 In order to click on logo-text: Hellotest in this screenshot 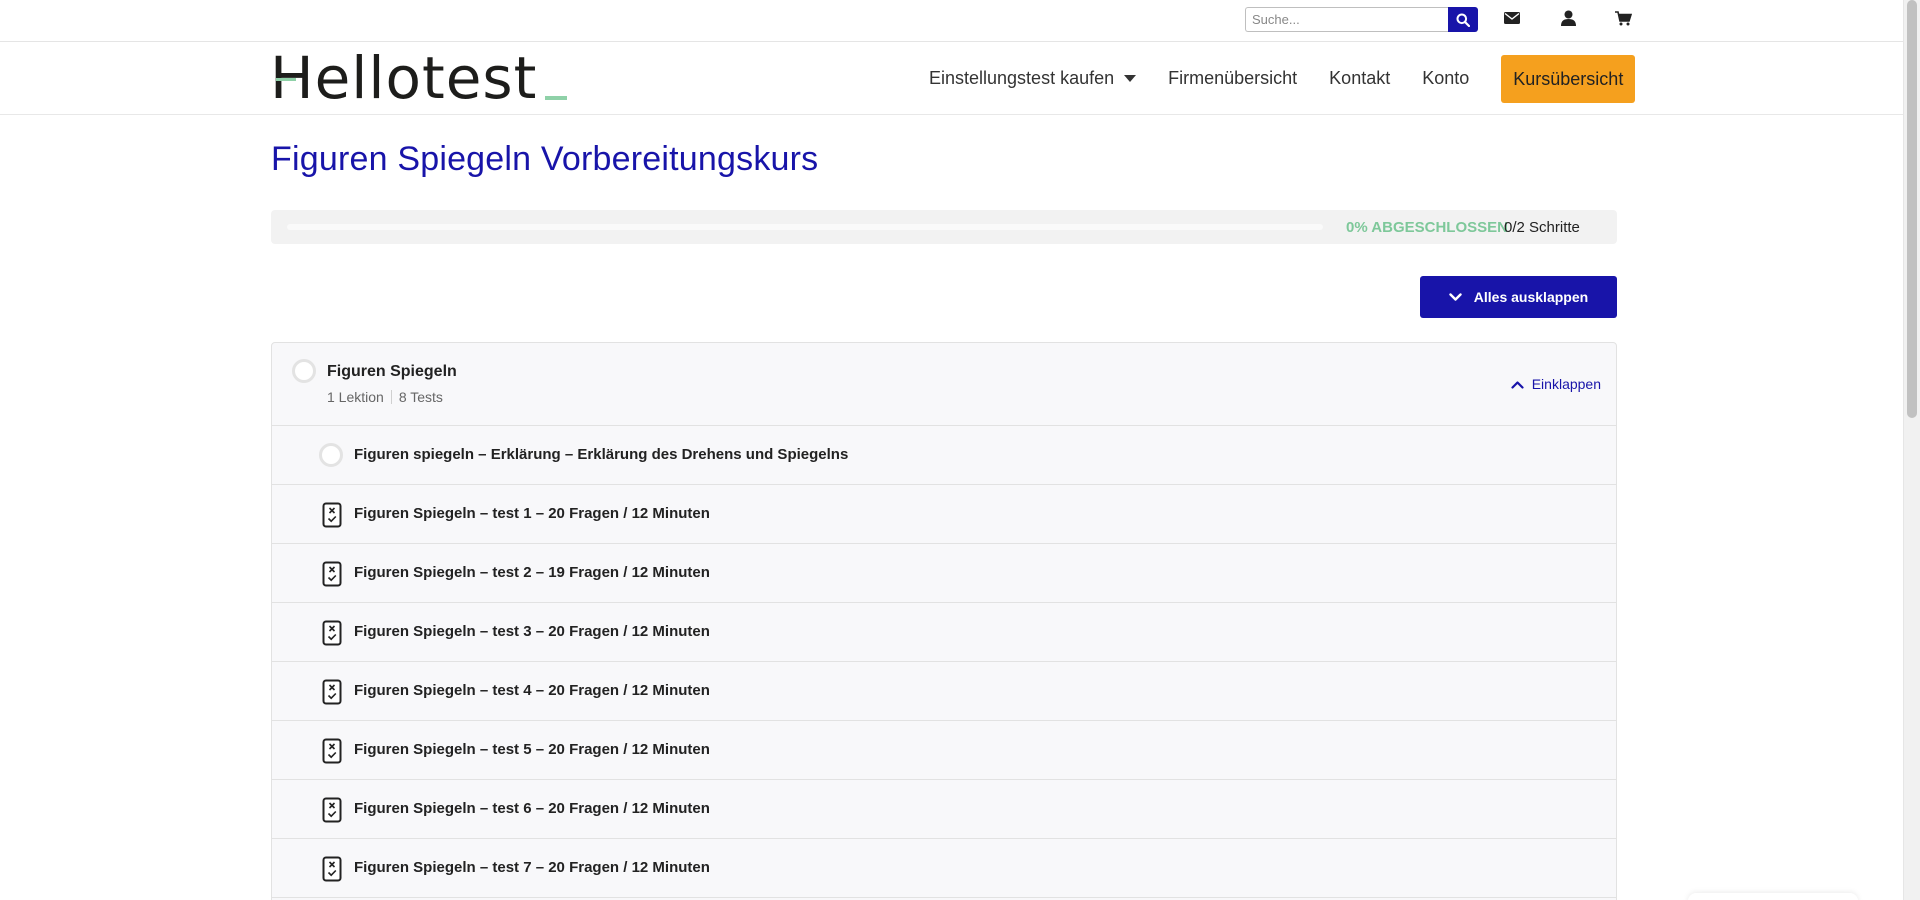, I will do `click(404, 78)`.